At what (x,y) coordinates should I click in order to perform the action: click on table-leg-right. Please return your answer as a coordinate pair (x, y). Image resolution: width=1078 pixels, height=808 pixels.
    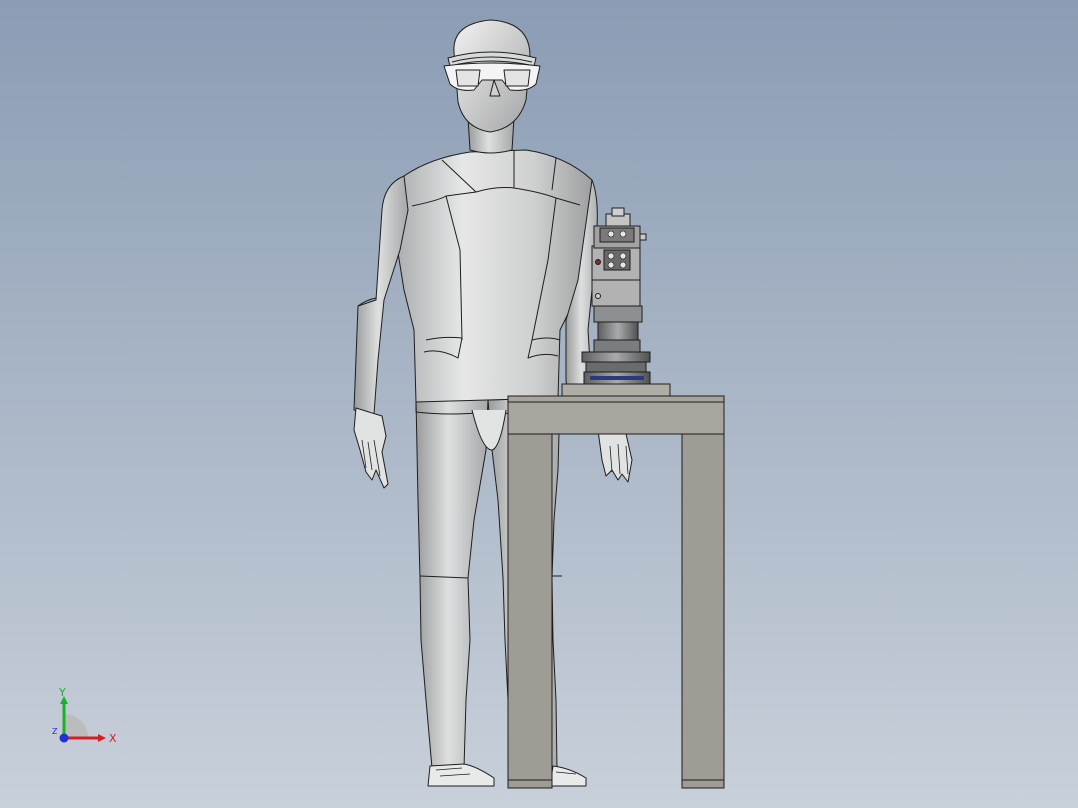
    Looking at the image, I should click on (703, 611).